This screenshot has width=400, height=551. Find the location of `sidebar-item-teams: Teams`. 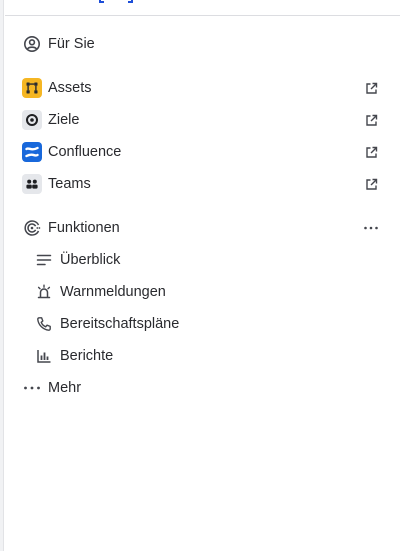

sidebar-item-teams: Teams is located at coordinates (202, 184).